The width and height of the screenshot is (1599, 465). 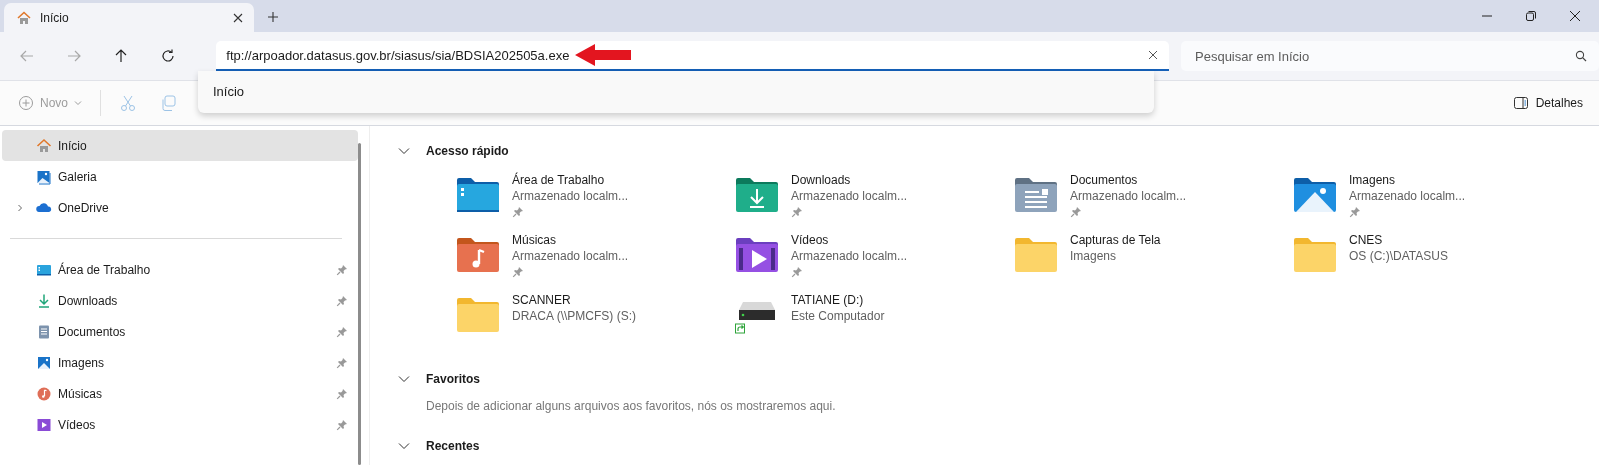 What do you see at coordinates (229, 92) in the screenshot?
I see `suggestion-item: Início` at bounding box center [229, 92].